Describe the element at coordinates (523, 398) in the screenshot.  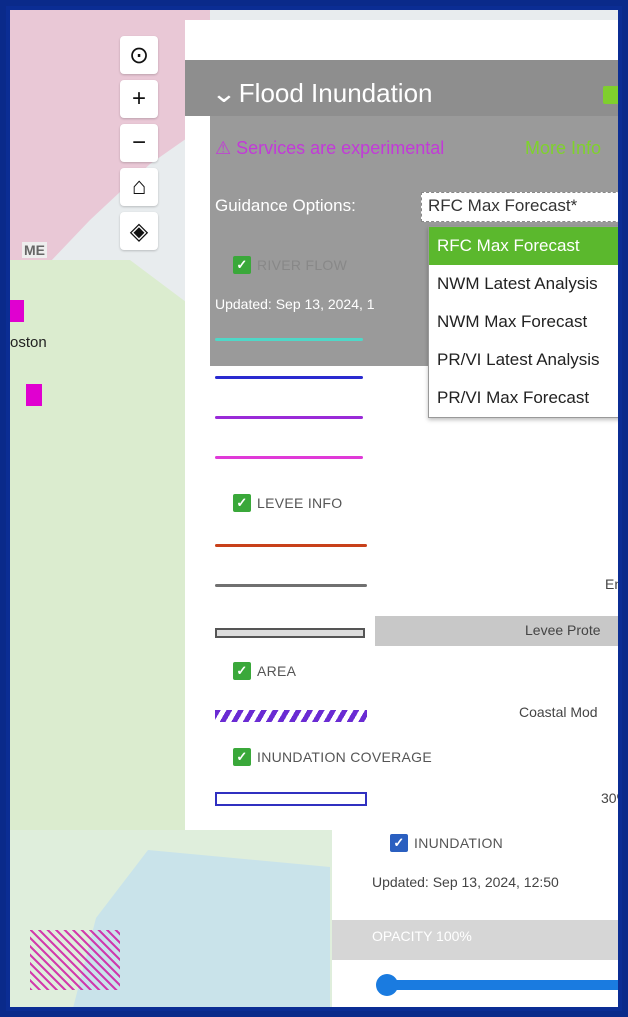
I see `dropdown-option: PR/VI Max Forecast` at that location.